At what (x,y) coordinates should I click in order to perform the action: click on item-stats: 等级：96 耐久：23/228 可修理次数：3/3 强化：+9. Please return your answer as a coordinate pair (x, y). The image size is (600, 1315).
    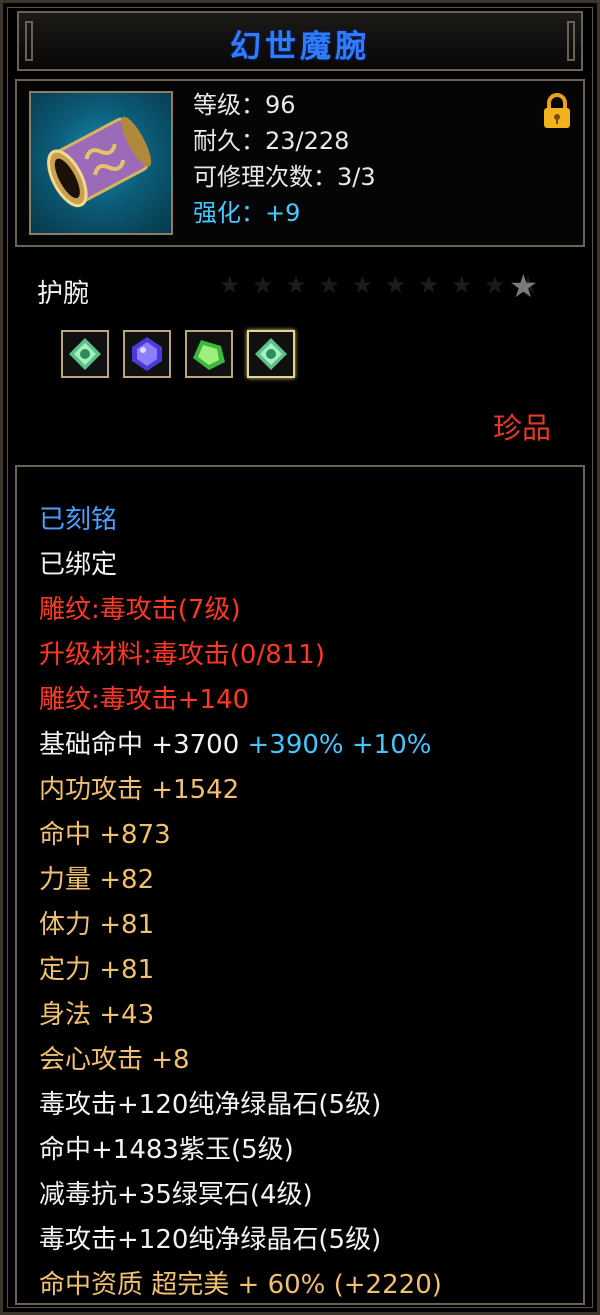
    Looking at the image, I should click on (284, 159).